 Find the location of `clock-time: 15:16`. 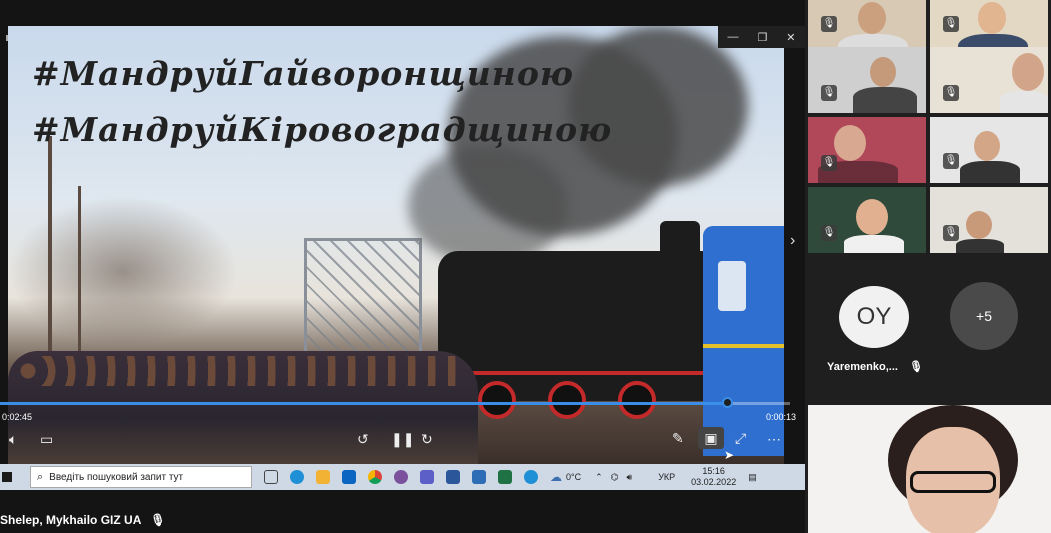

clock-time: 15:16 is located at coordinates (713, 471).